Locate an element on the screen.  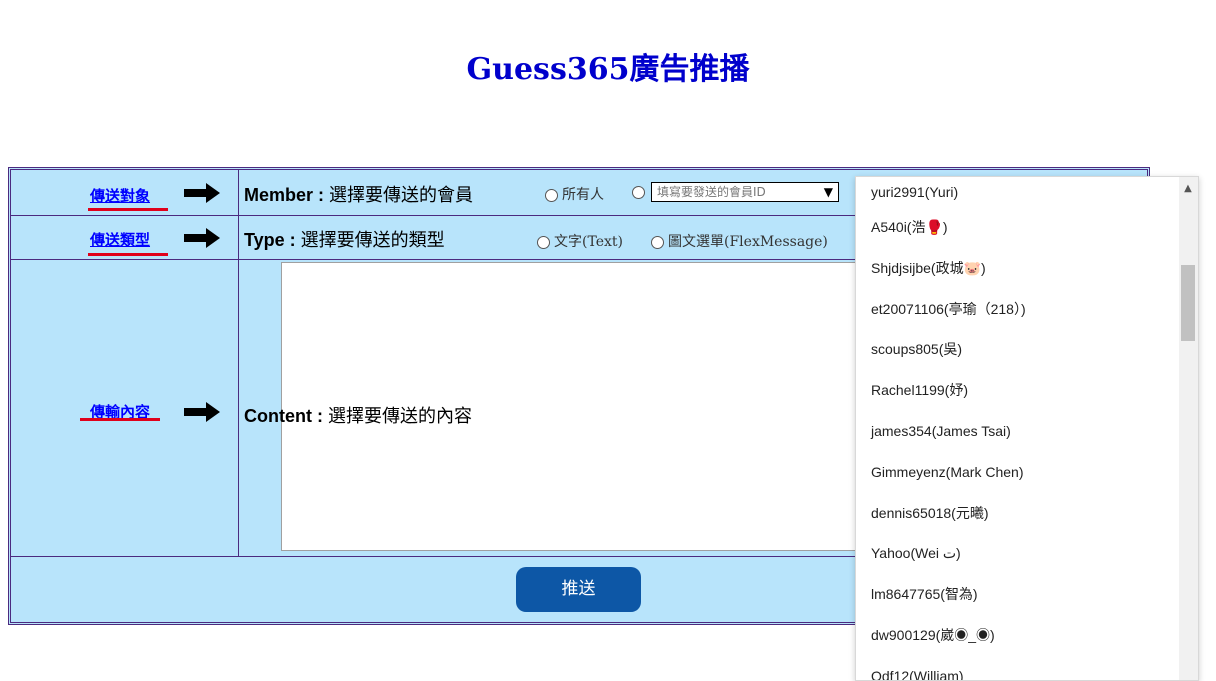
dropdown-option: Rachel1199(妤) is located at coordinates (1027, 390).